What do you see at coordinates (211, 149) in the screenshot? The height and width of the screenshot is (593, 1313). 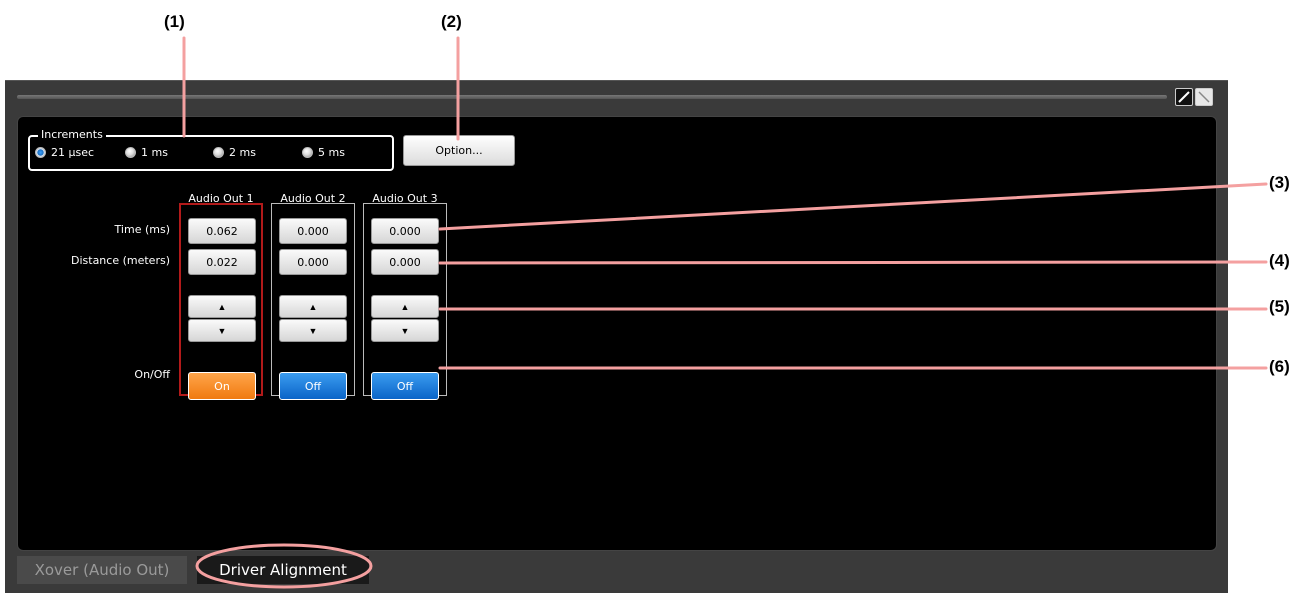 I see `increments-group: Increments 21 μsec 1 ms 2 ms 5 ms` at bounding box center [211, 149].